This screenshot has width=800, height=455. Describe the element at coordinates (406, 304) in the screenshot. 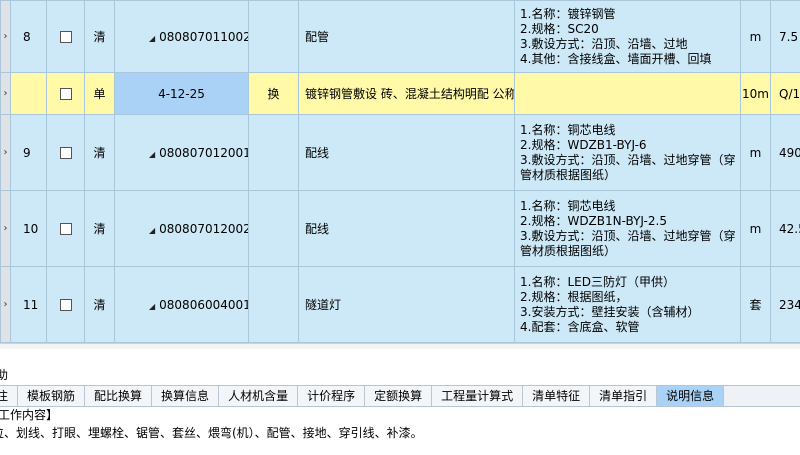

I see `row-name: 隧道灯` at that location.